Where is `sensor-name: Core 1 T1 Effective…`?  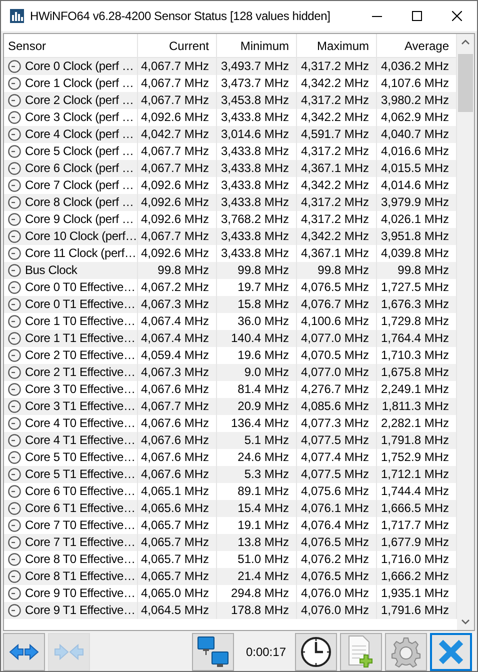 sensor-name: Core 1 T1 Effective… is located at coordinates (80, 338).